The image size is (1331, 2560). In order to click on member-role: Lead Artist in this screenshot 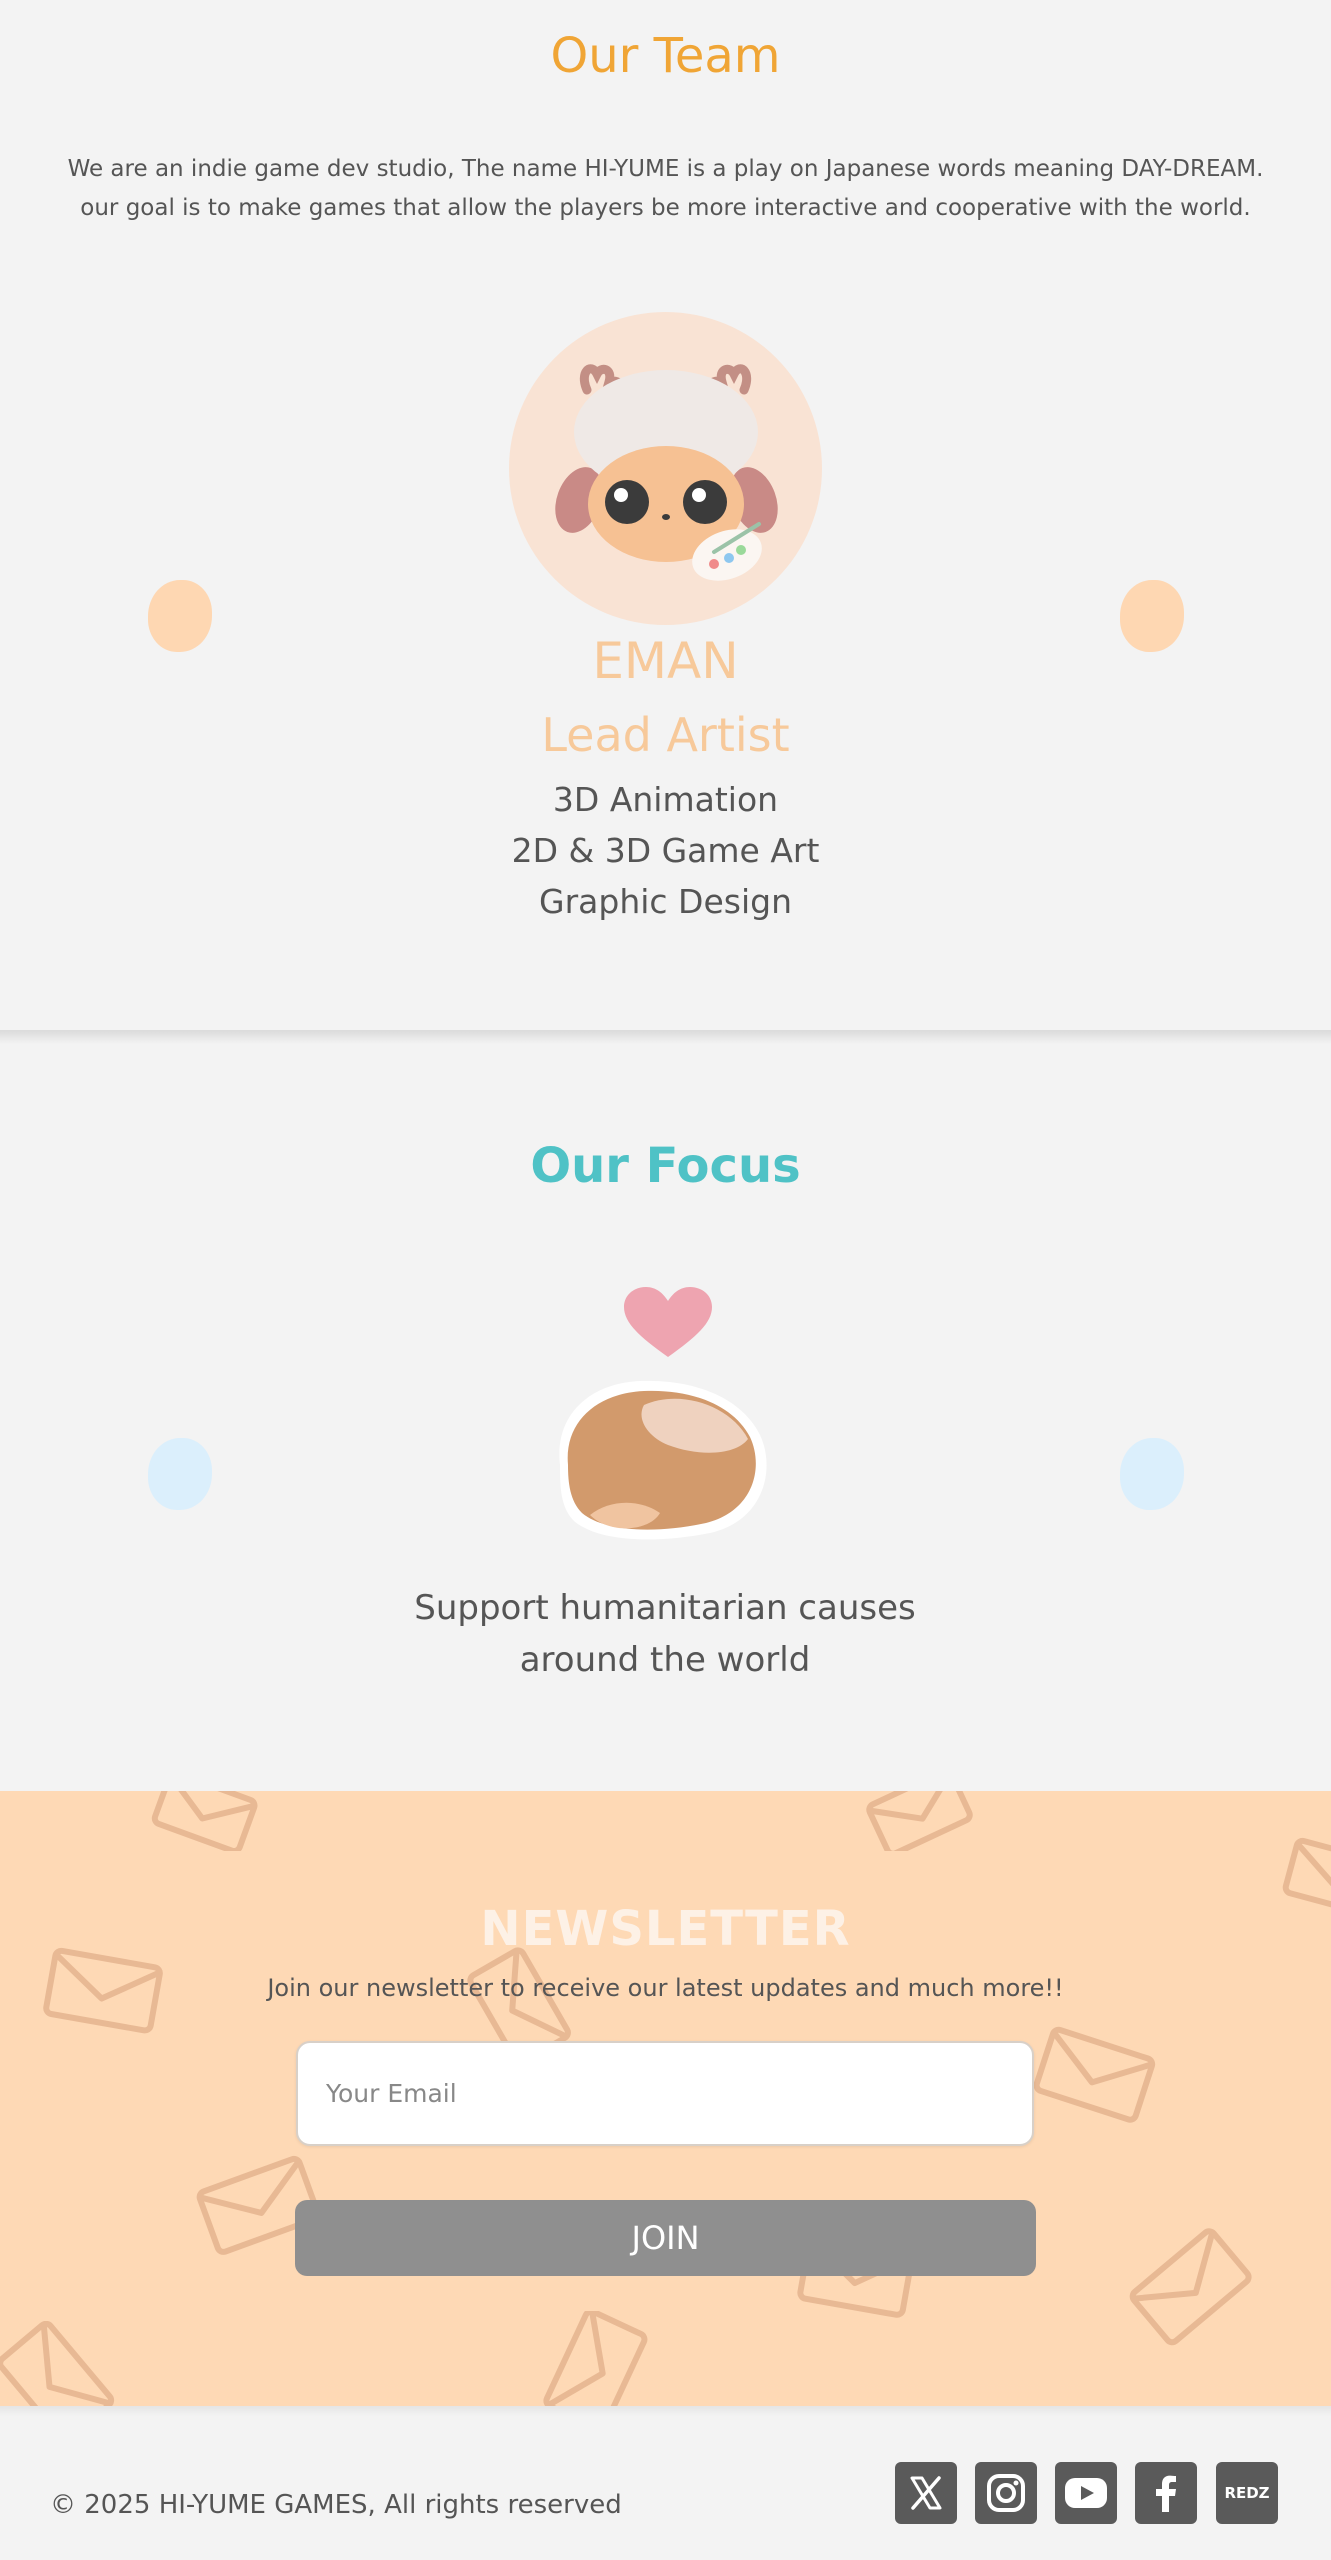, I will do `click(665, 735)`.